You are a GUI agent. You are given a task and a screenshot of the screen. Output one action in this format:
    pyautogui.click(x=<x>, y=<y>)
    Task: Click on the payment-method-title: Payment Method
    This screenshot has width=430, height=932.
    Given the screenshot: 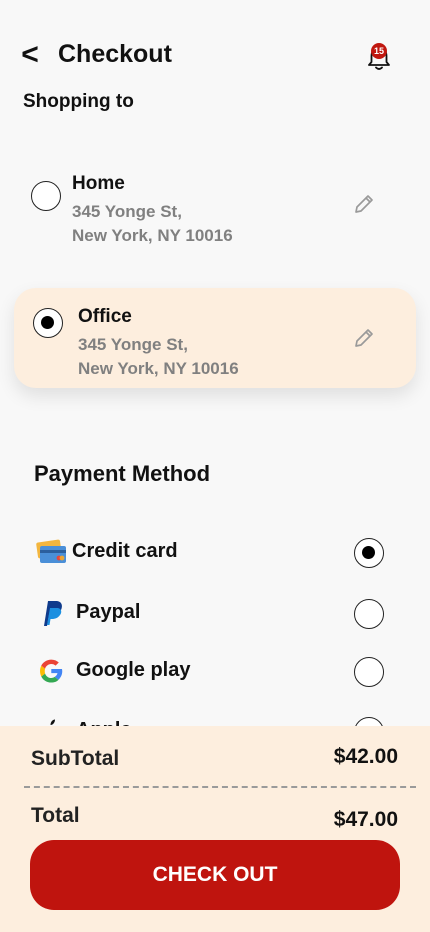 What is the action you would take?
    pyautogui.click(x=122, y=473)
    